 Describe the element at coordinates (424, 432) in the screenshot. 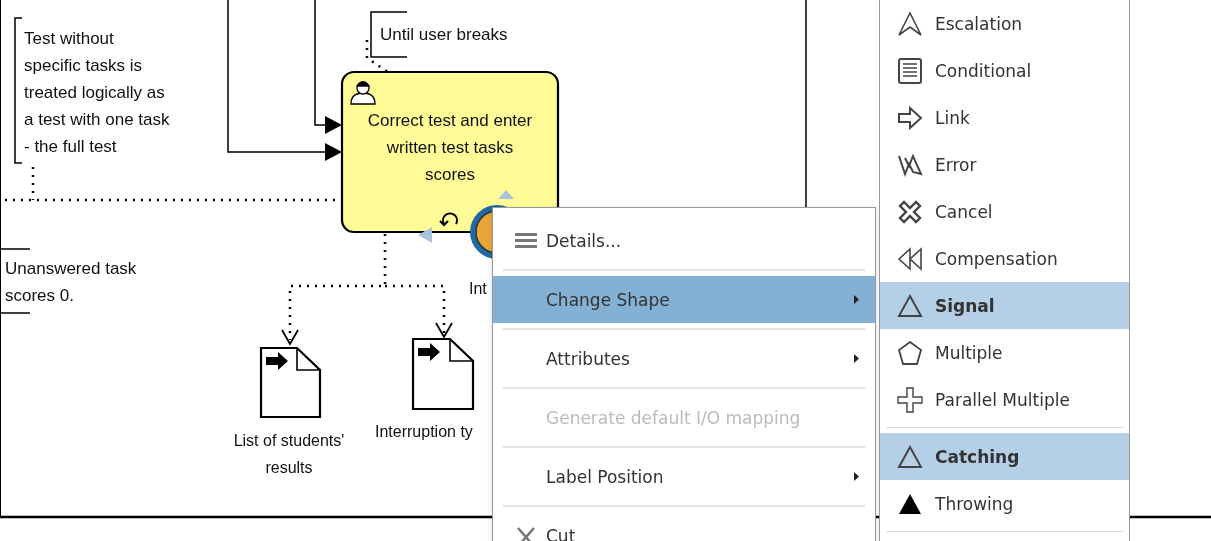

I see `data-object-label: Interruption ty` at that location.